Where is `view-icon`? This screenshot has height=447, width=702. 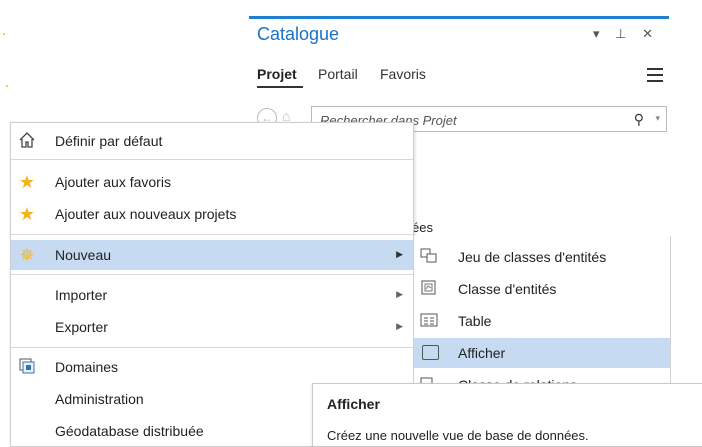
view-icon is located at coordinates (430, 352).